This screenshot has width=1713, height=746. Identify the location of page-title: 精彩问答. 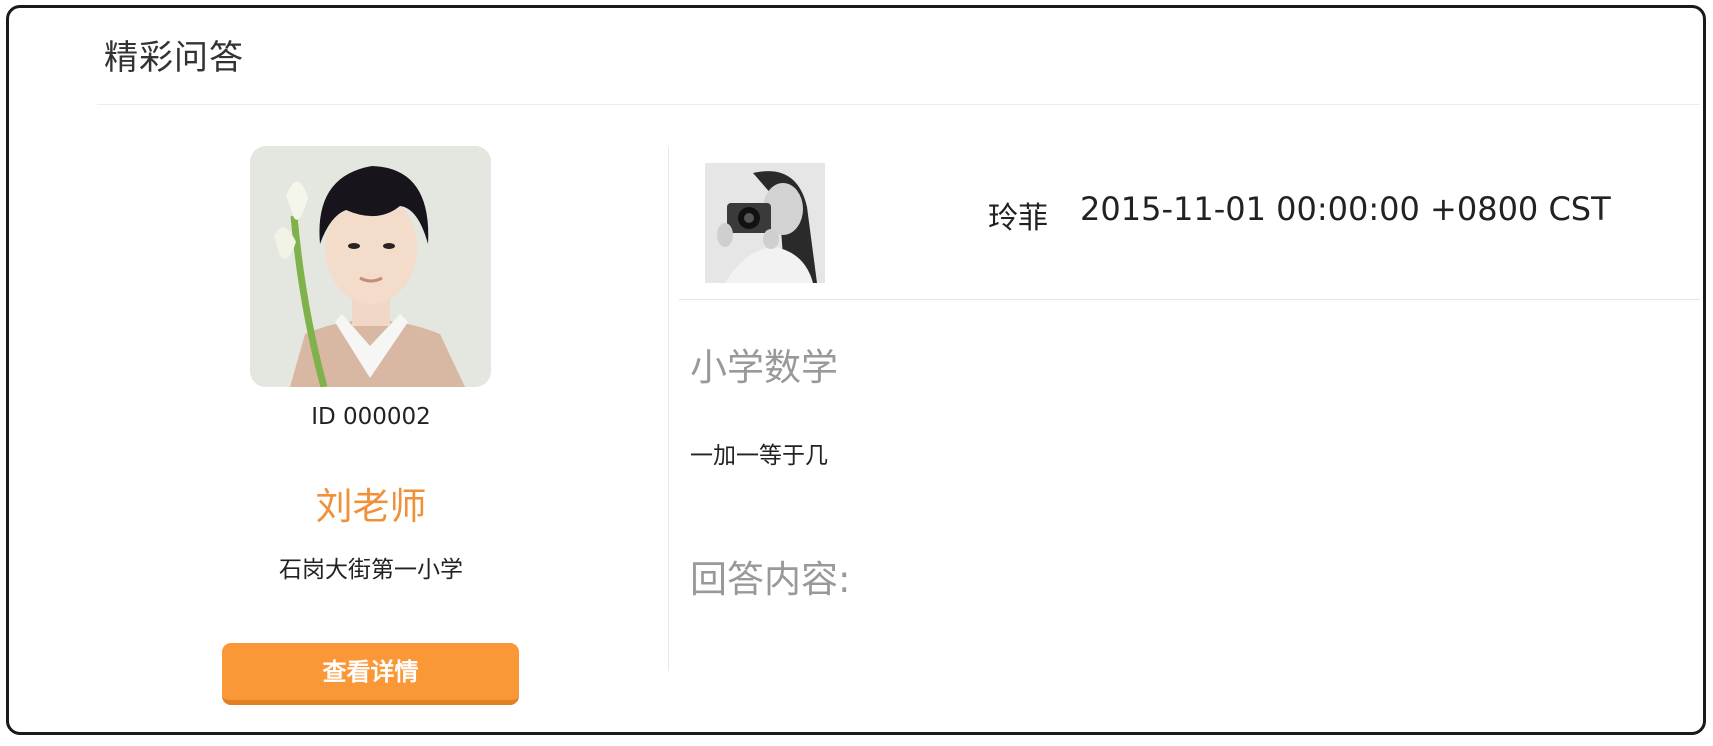
(174, 58).